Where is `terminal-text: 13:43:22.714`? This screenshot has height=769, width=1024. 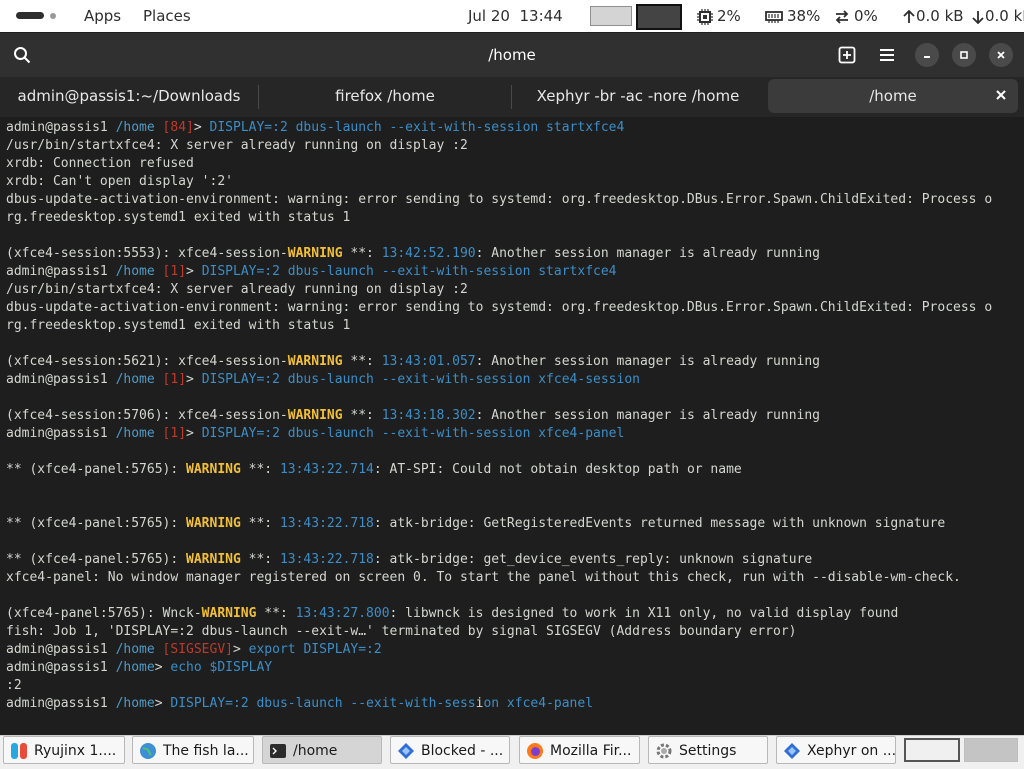 terminal-text: 13:43:22.714 is located at coordinates (326, 469).